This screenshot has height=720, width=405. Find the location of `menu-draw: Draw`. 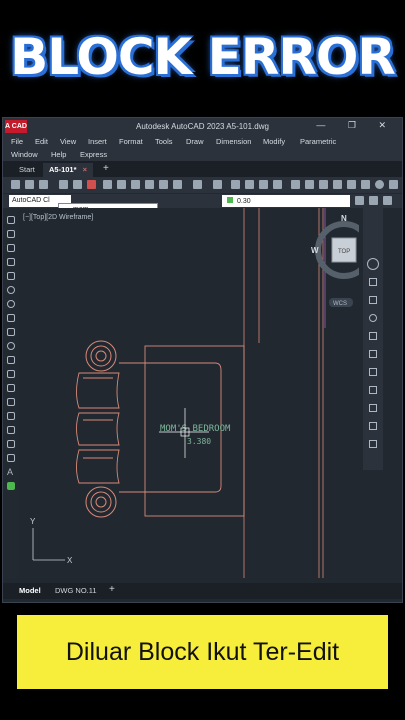

menu-draw: Draw is located at coordinates (195, 141).